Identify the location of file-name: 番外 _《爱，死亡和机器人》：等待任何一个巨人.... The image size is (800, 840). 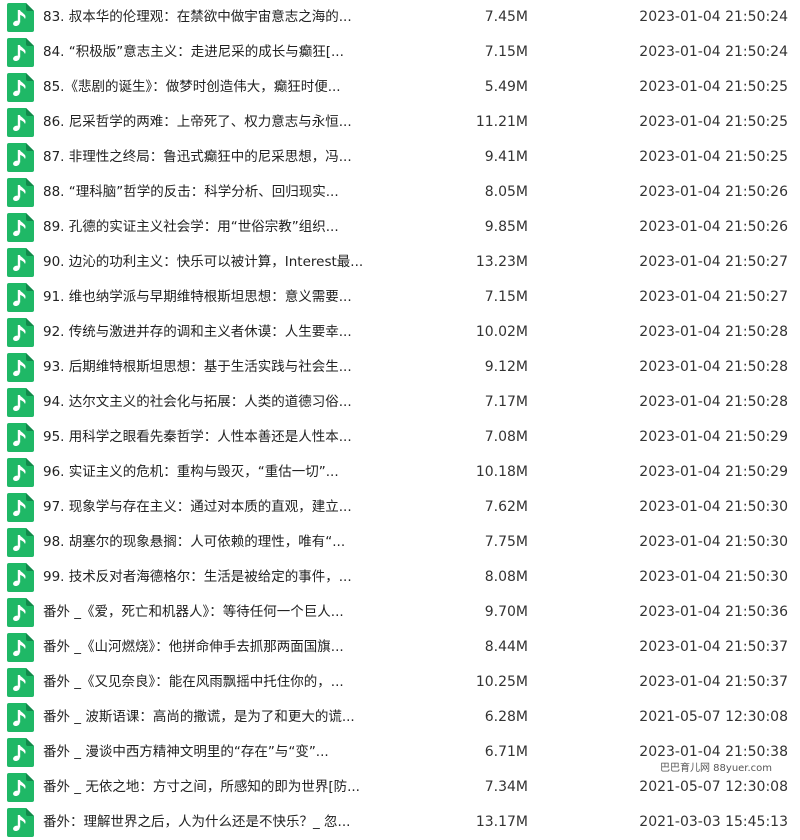
(193, 612).